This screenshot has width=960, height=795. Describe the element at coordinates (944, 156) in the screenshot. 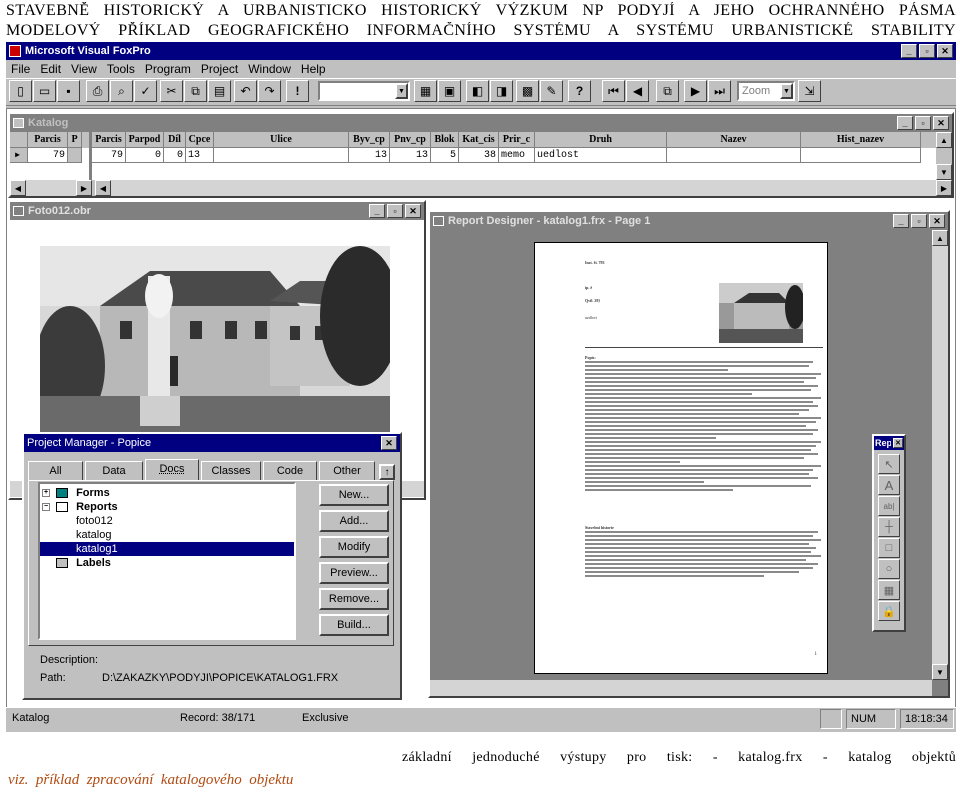

I see `katalog-vscrollbar: ▲ ▼` at that location.